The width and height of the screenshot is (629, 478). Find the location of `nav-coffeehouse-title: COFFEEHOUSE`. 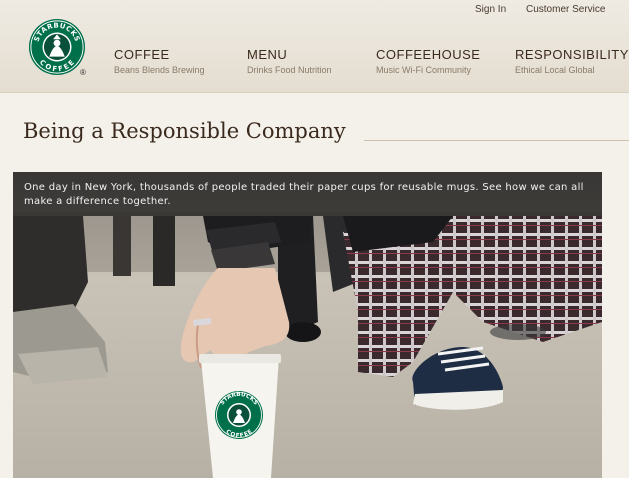

nav-coffeehouse-title: COFFEEHOUSE is located at coordinates (428, 54).